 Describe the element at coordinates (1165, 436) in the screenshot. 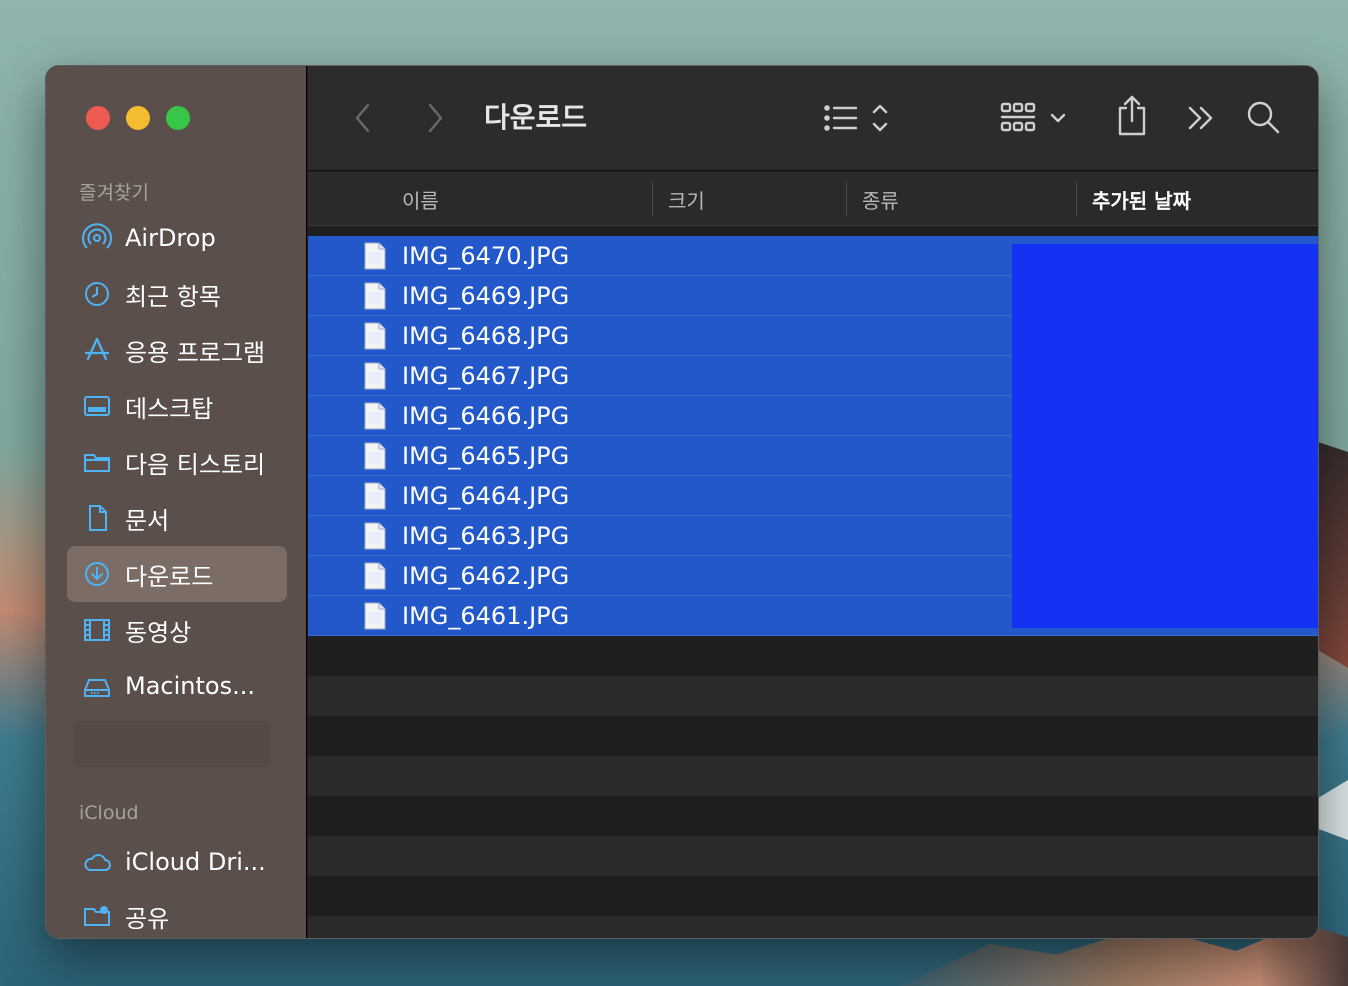

I see `redacted-region` at that location.